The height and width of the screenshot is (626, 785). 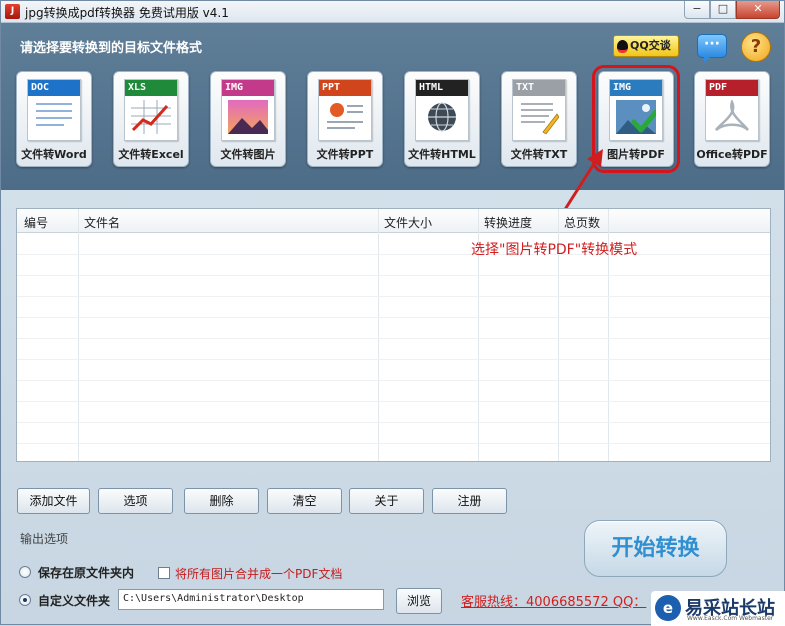 I want to click on format-label: Office转PDF, so click(x=732, y=154).